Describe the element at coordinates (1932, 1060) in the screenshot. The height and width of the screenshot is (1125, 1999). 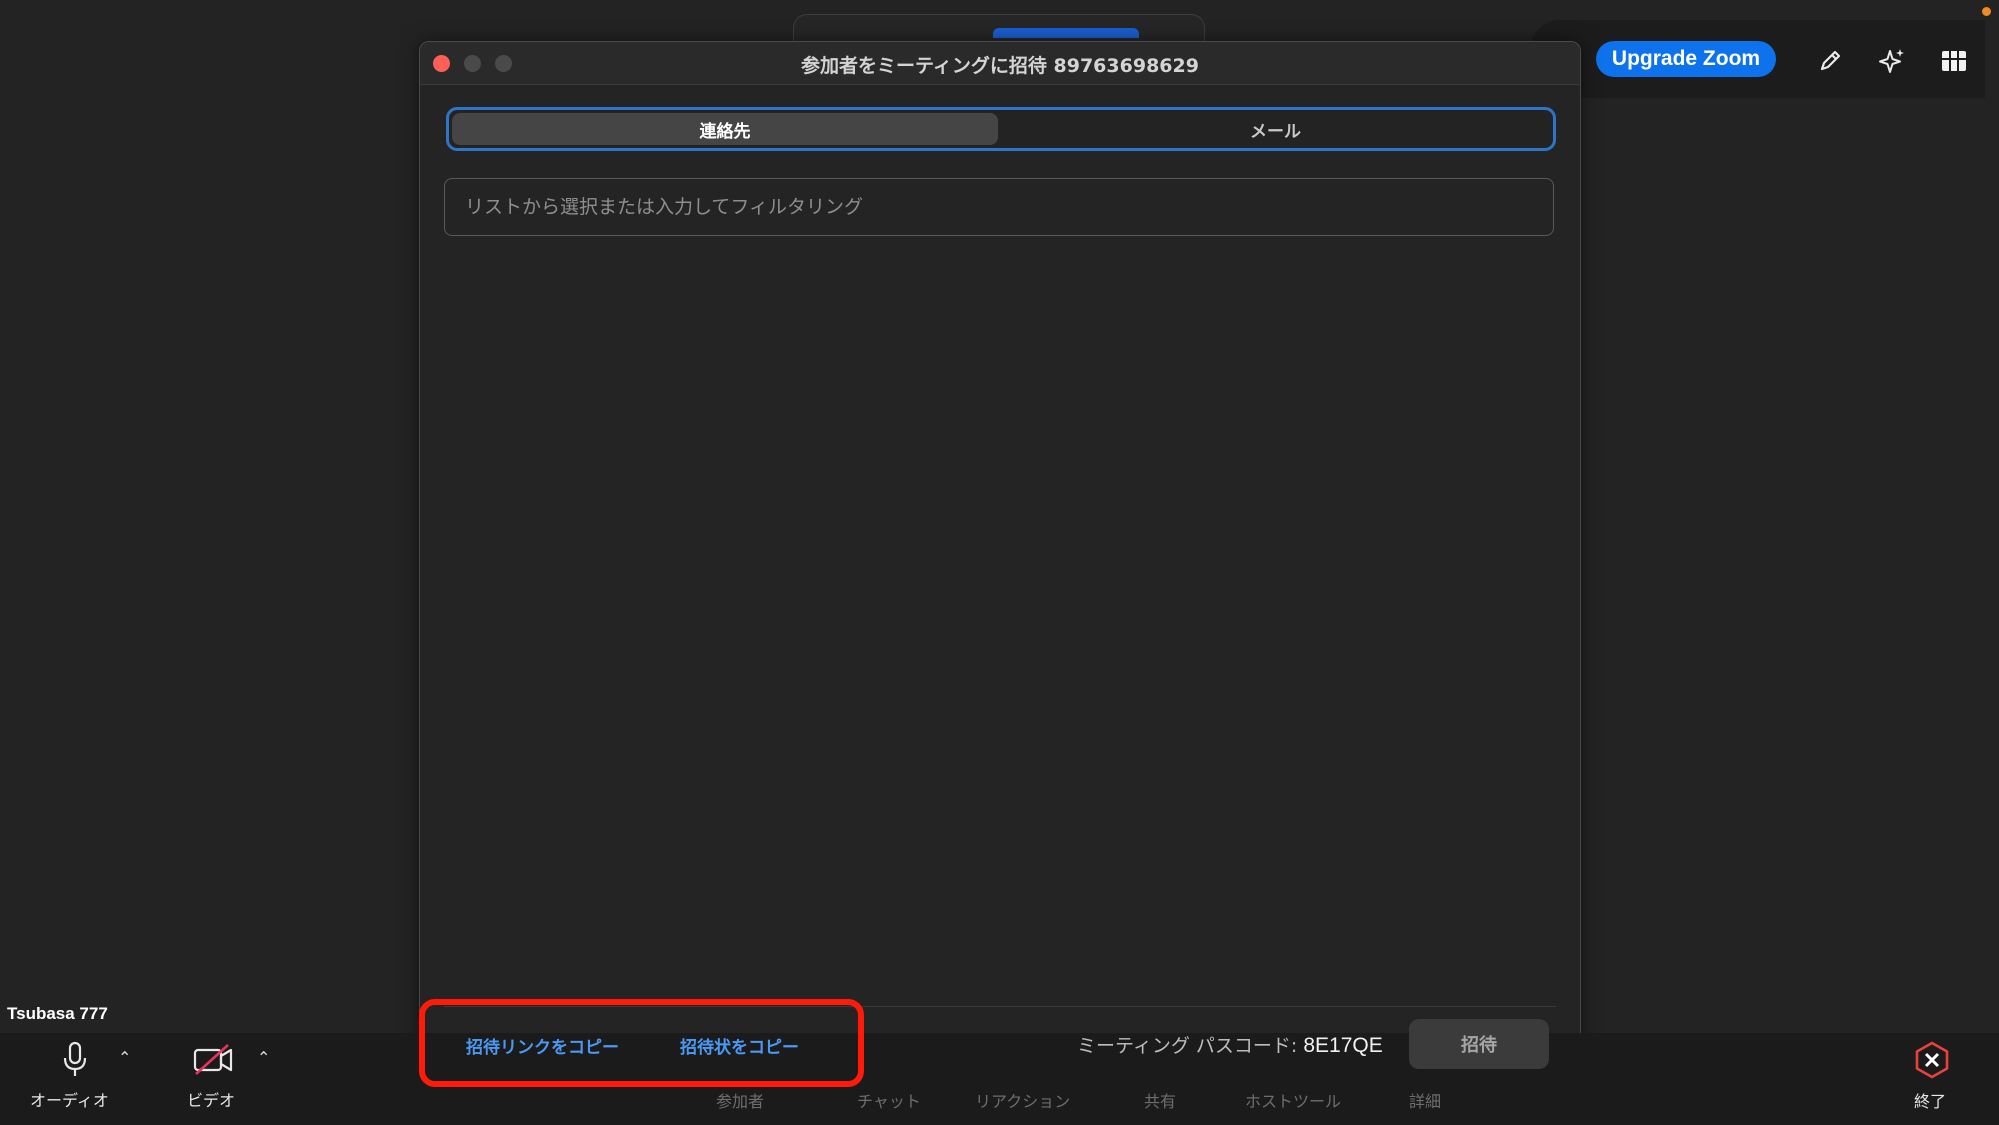
I see `end-meeting-icon` at that location.